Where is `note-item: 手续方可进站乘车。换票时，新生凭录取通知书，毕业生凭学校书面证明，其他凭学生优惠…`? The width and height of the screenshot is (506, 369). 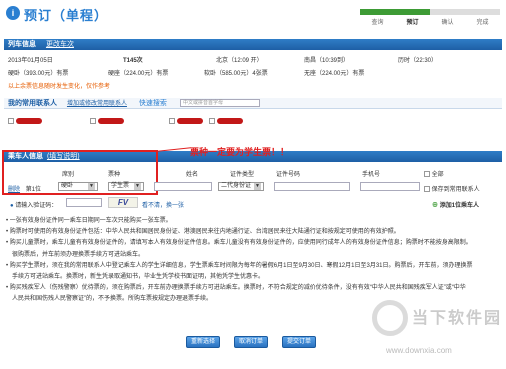 note-item: 手续方可进站乘车。换票时，新生凭录取通知书，毕业生凭学校书面证明，其他凭学生优惠… is located at coordinates (138, 277).